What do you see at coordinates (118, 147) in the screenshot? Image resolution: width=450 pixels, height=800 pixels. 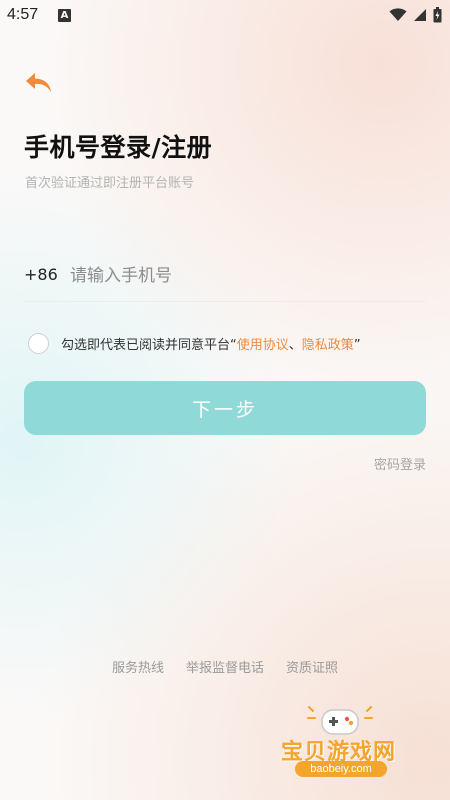 I see `page-title: 手机号登录/注册` at bounding box center [118, 147].